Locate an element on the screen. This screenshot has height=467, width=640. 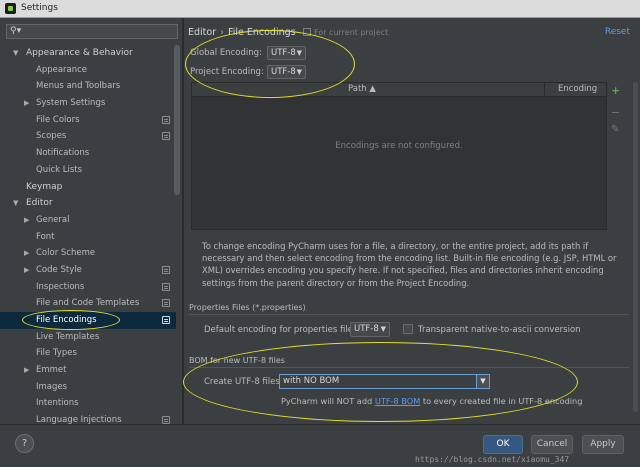
sidebar-item-label: Keymap is located at coordinates (44, 186).